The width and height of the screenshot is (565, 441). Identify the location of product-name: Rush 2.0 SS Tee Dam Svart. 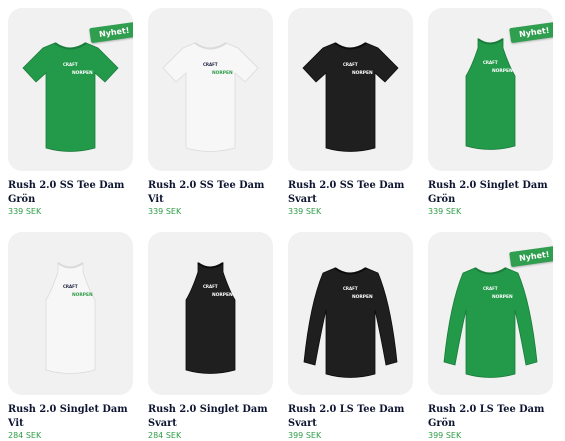
(352, 192).